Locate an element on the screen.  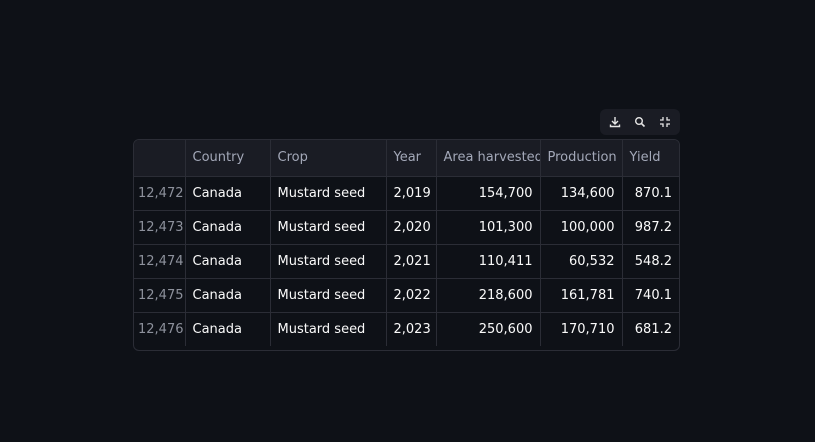
cell-yield: 740.1 is located at coordinates (650, 295).